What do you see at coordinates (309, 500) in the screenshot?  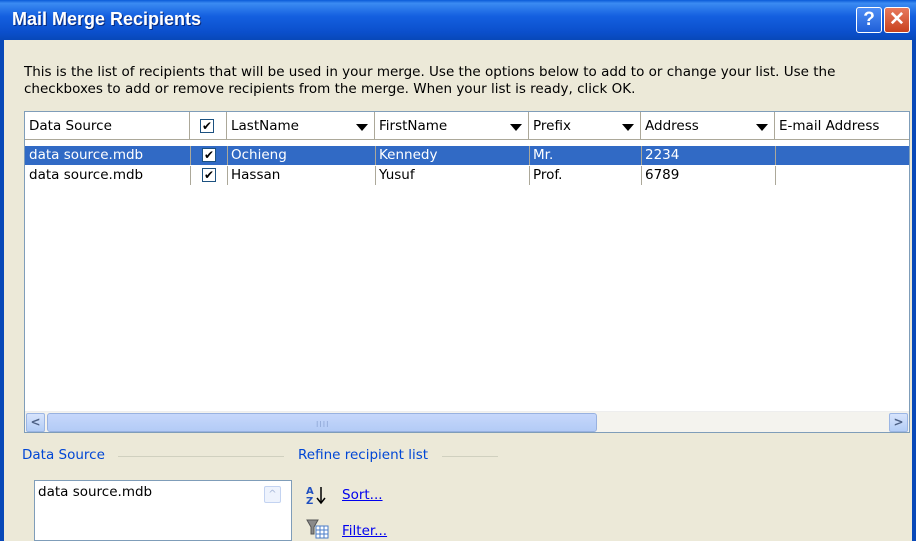 I see `svg-text: Z` at bounding box center [309, 500].